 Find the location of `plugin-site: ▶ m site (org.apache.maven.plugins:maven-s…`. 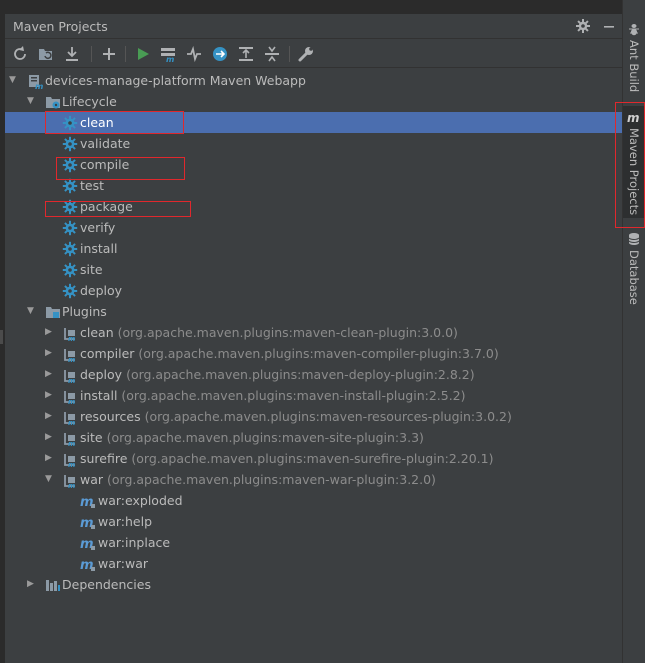

plugin-site: ▶ m site (org.apache.maven.plugins:maven-s… is located at coordinates (313, 437).